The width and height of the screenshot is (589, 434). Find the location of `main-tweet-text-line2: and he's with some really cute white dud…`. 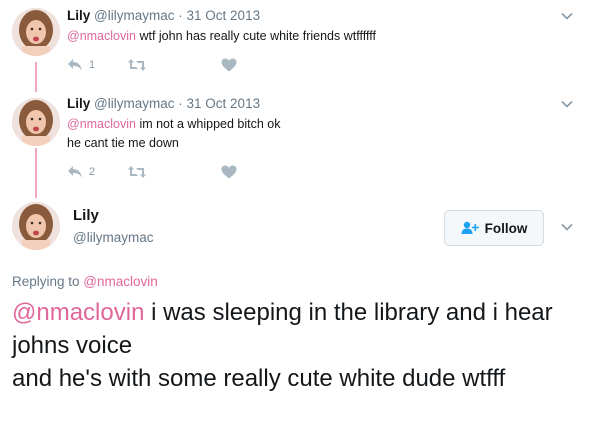

main-tweet-text-line2: and he's with some really cute white dud… is located at coordinates (259, 378).